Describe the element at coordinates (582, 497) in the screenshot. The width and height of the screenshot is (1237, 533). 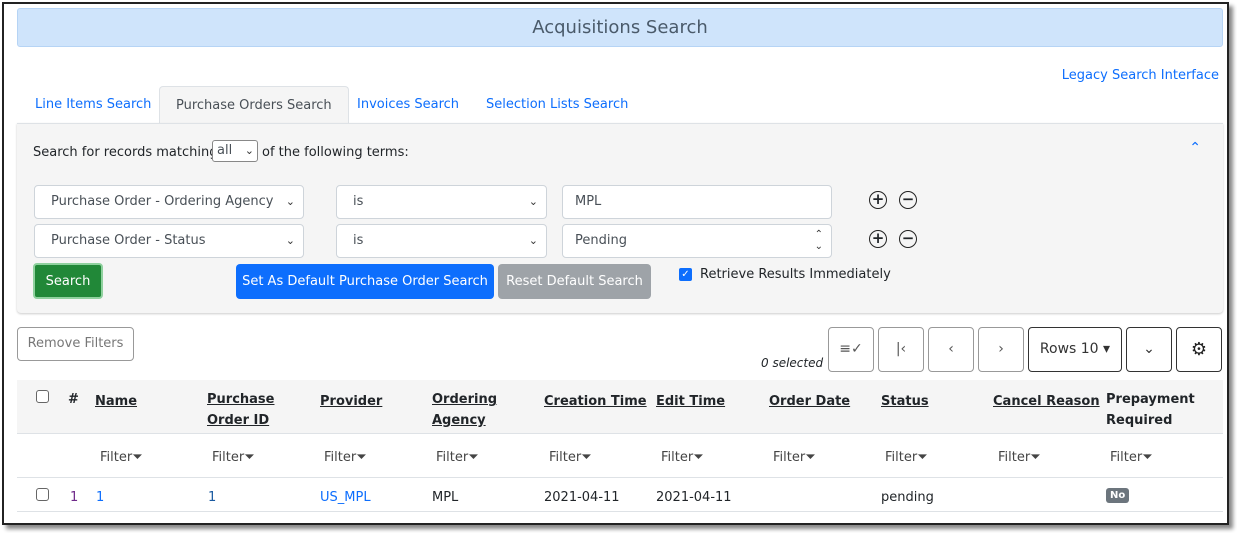
I see `row-created: 2021-04-11` at that location.